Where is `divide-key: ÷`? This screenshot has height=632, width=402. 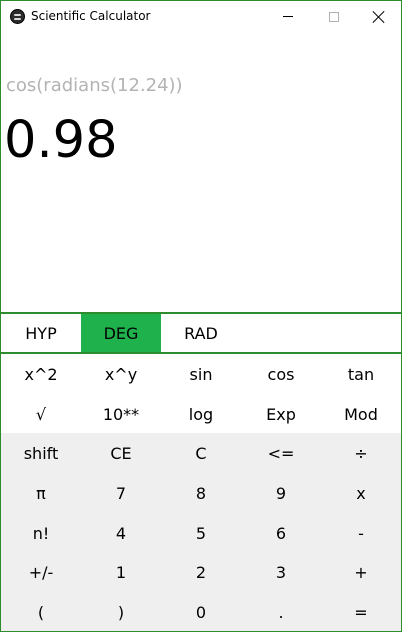 divide-key: ÷ is located at coordinates (361, 453).